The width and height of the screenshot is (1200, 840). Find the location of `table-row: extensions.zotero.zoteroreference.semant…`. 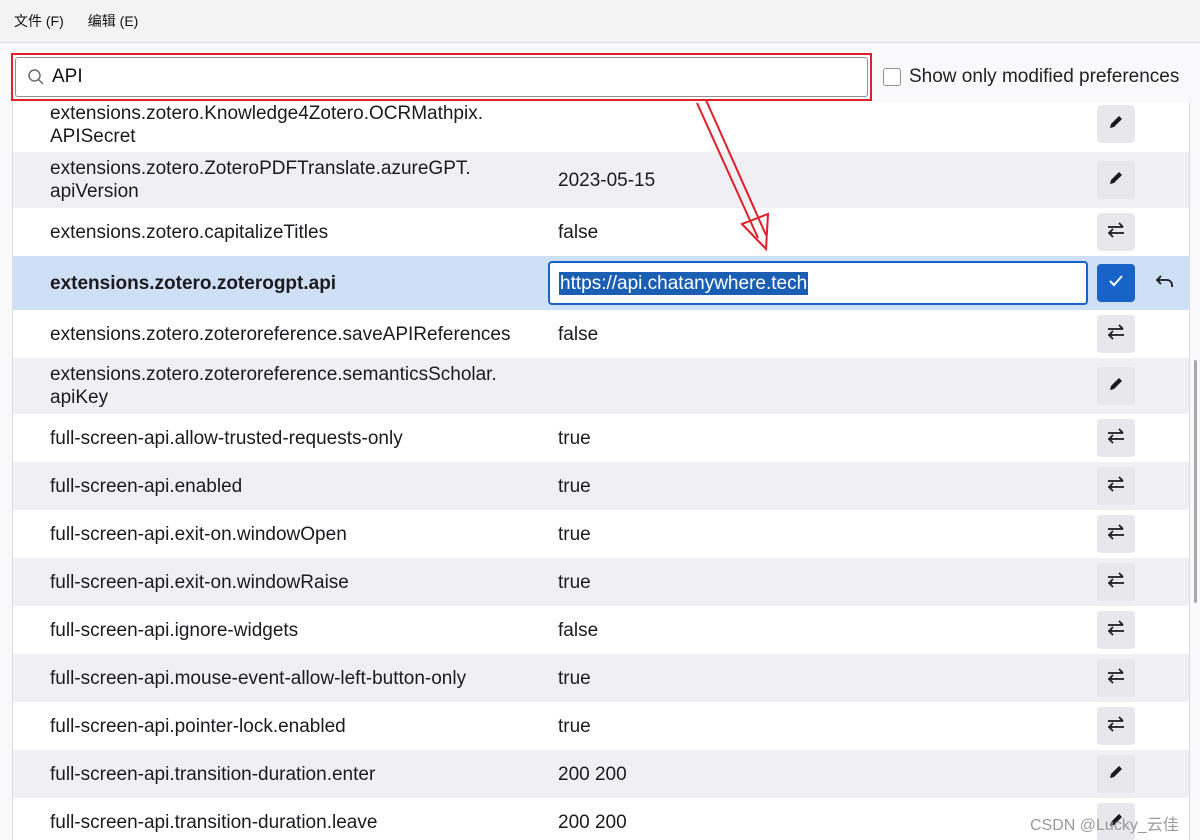

table-row: extensions.zotero.zoteroreference.semant… is located at coordinates (601, 386).